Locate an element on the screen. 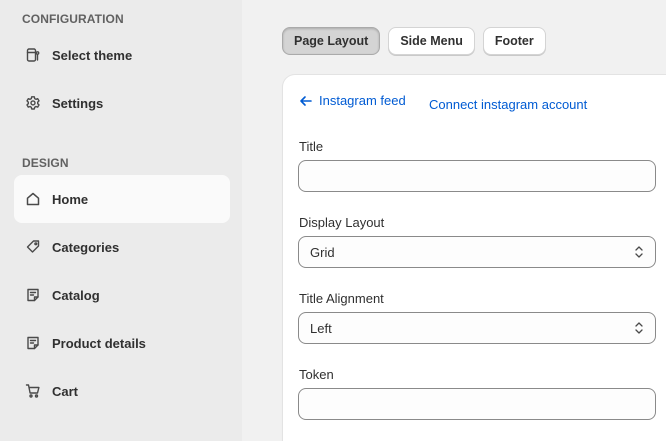 This screenshot has height=441, width=666. tab-page-layout: Page Layout is located at coordinates (331, 41).